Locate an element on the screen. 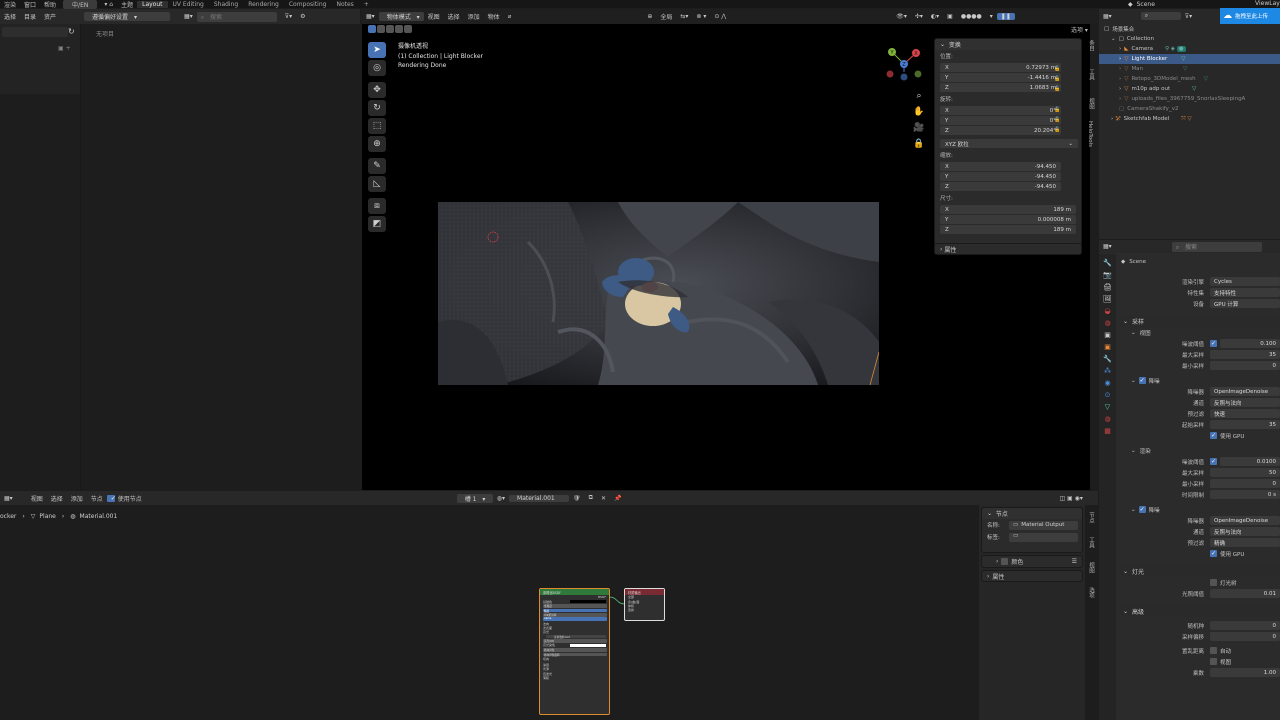  menu-object: 物体 is located at coordinates (494, 16).